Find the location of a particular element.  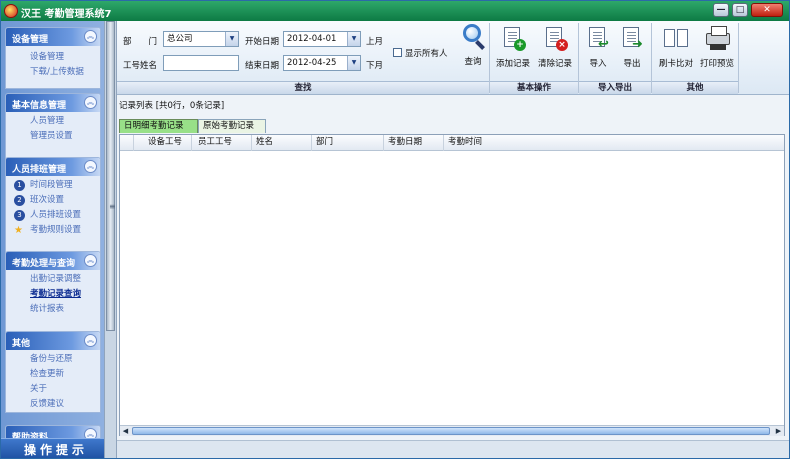

sidebar-item-adjust: 出勤记录调整 is located at coordinates (53, 279).